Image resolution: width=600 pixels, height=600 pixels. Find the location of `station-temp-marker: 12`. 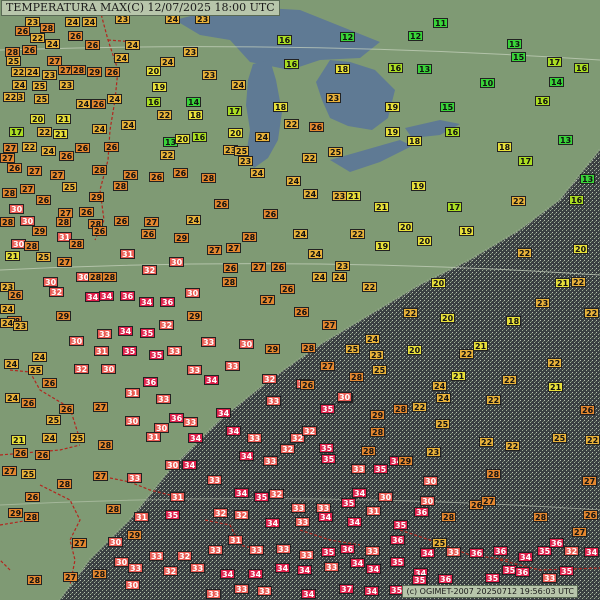

station-temp-marker: 12 is located at coordinates (416, 36).